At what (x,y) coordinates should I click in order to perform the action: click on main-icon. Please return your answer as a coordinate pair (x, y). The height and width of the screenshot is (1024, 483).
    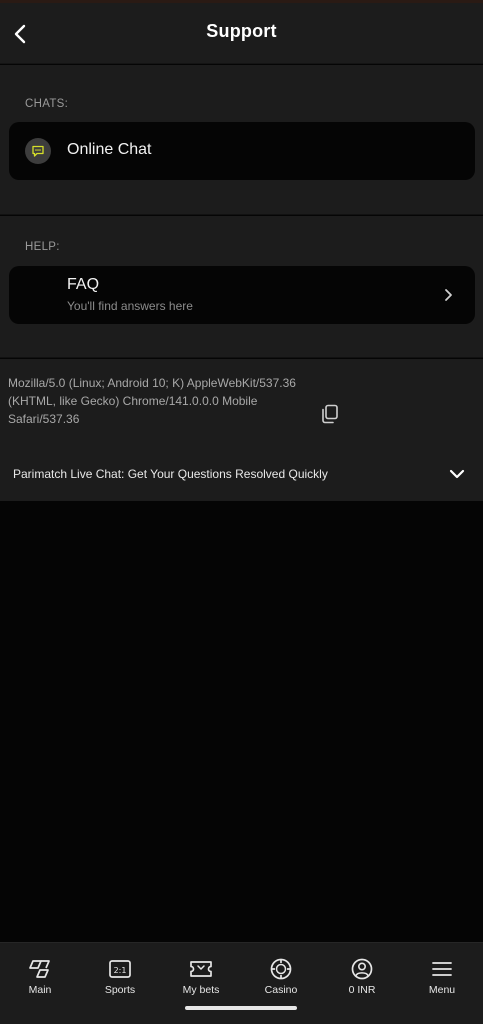
    Looking at the image, I should click on (40, 969).